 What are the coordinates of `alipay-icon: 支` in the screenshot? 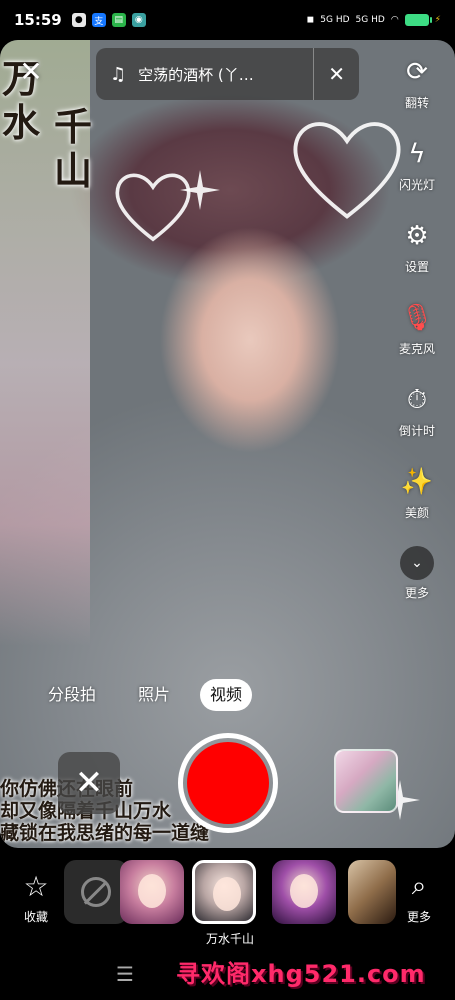 It's located at (98, 20).